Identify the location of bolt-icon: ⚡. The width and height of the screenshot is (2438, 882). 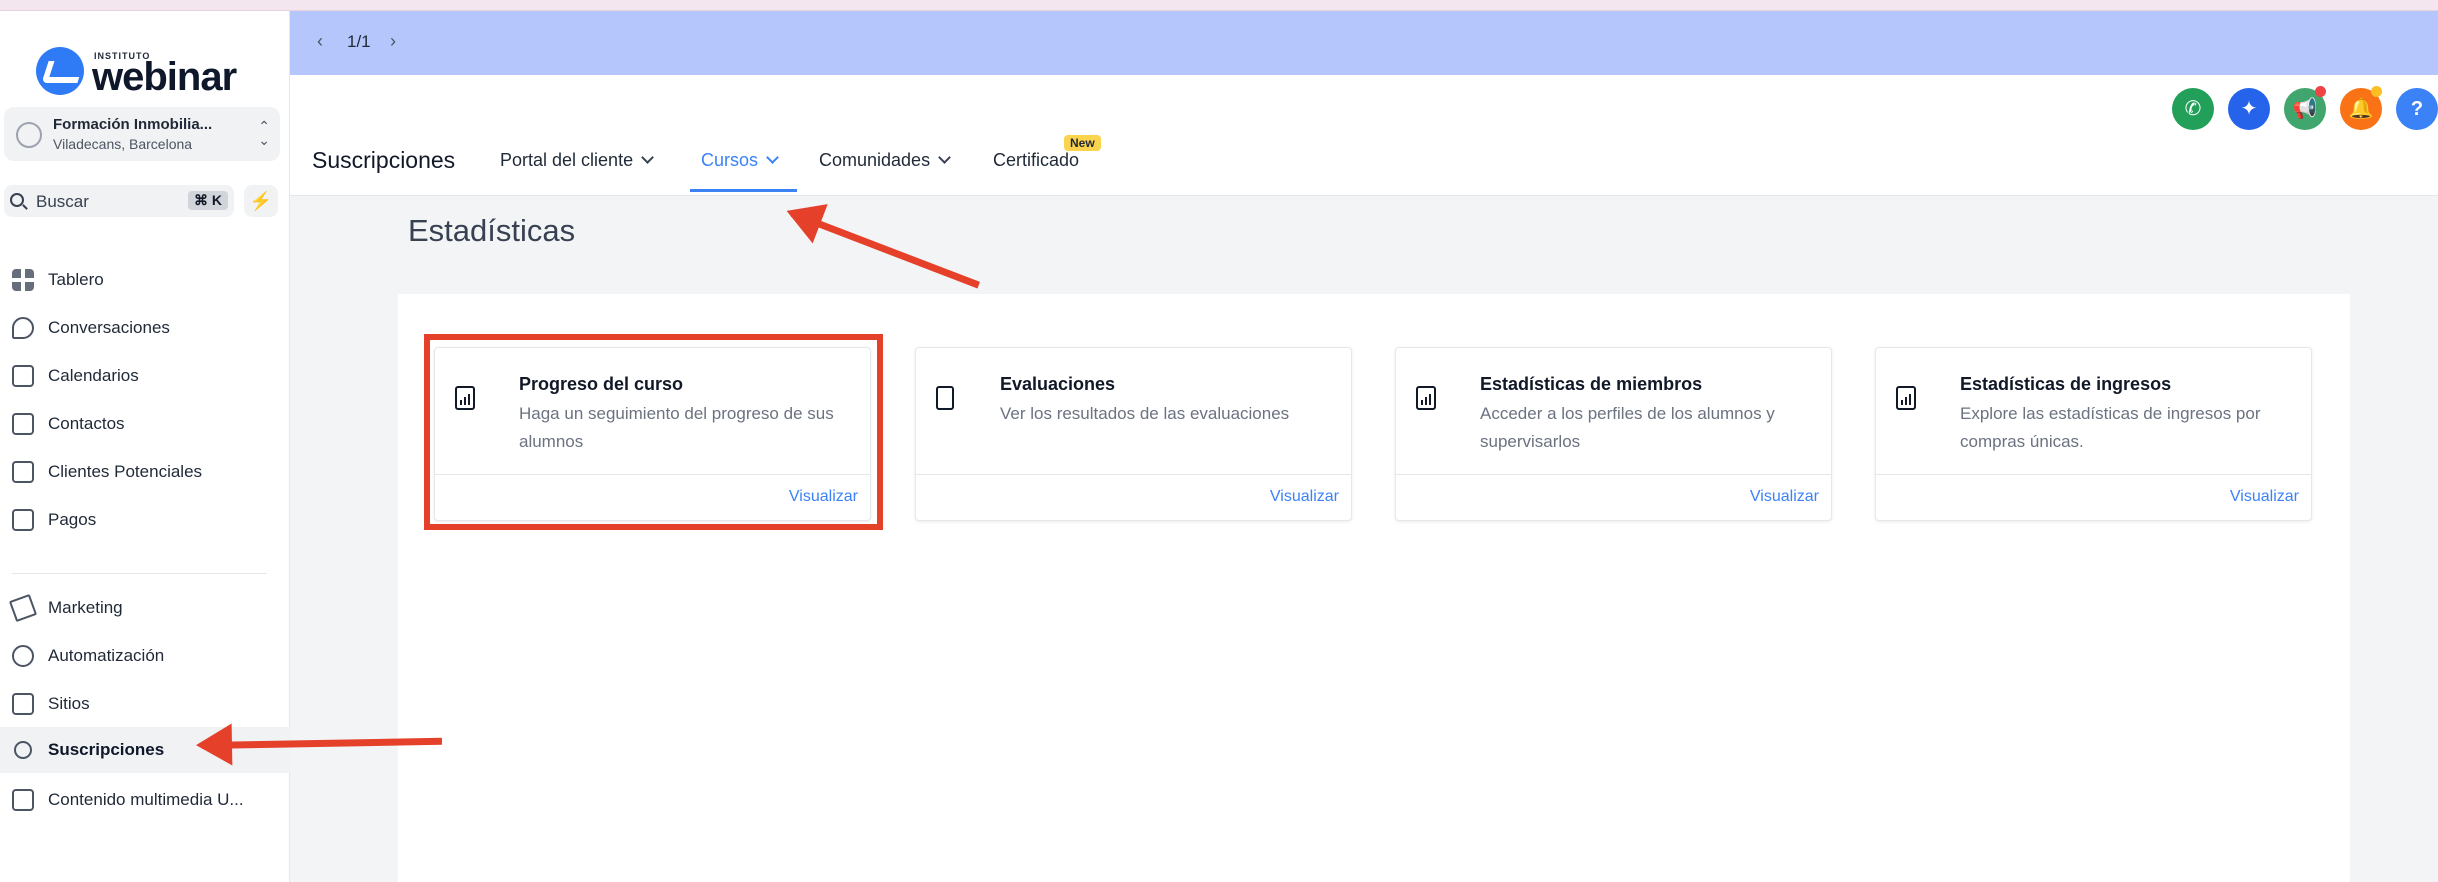
(261, 201).